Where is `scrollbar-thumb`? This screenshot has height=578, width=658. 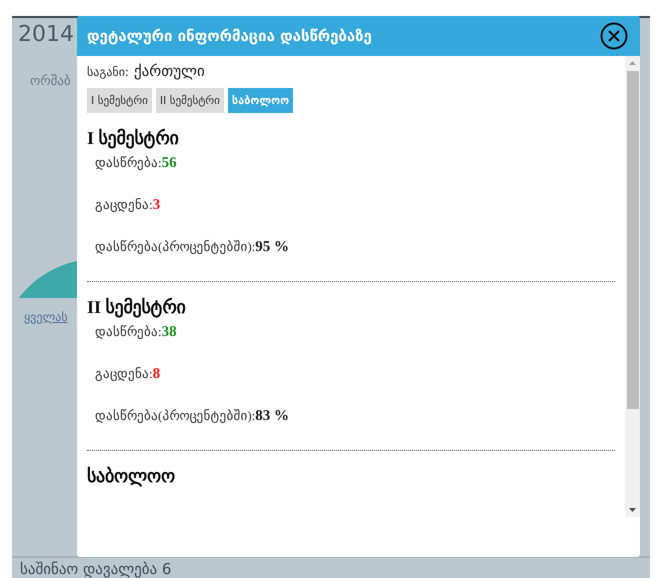 scrollbar-thumb is located at coordinates (632, 240).